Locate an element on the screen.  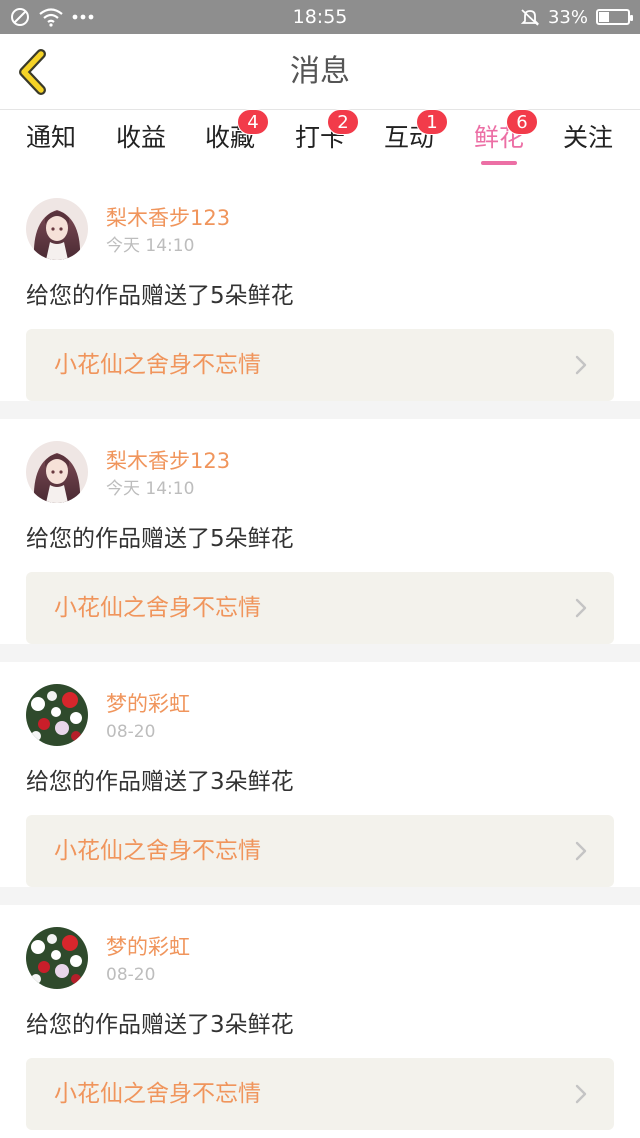
tab-checkin: 打卡 2 is located at coordinates (327, 137).